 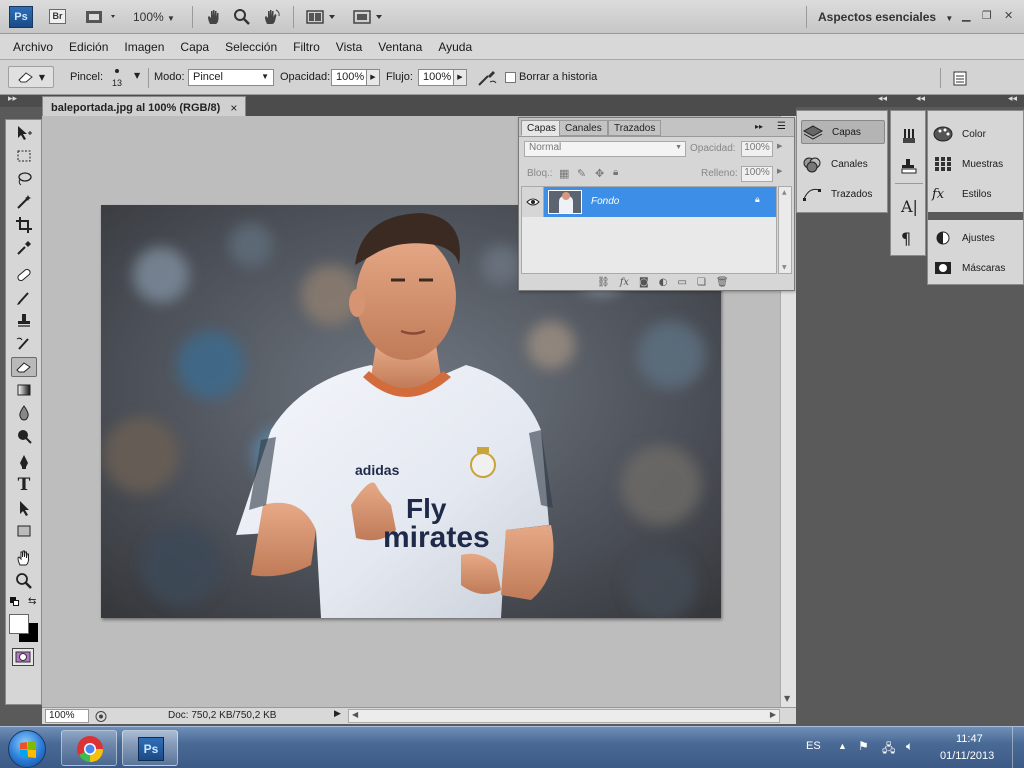 I want to click on status-info-button, so click(x=101, y=716).